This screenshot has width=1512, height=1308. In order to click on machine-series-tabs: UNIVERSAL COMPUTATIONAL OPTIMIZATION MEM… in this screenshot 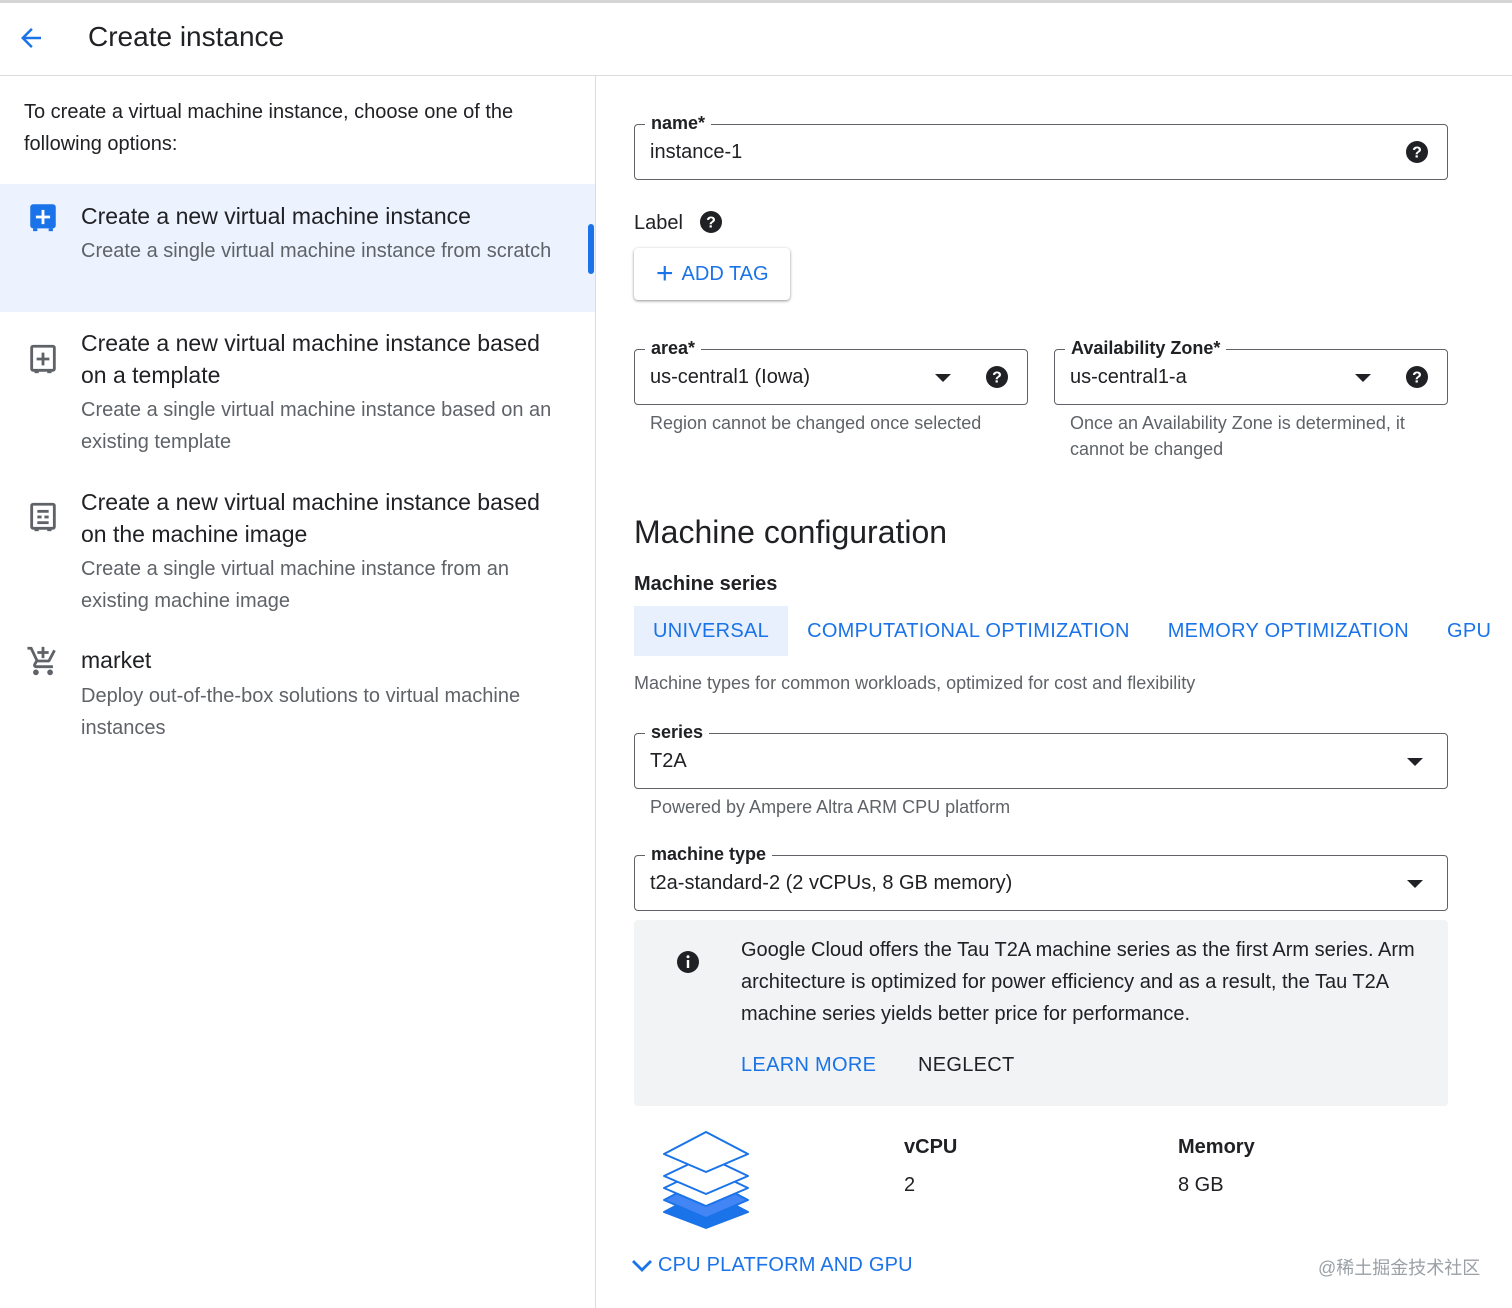, I will do `click(1072, 631)`.